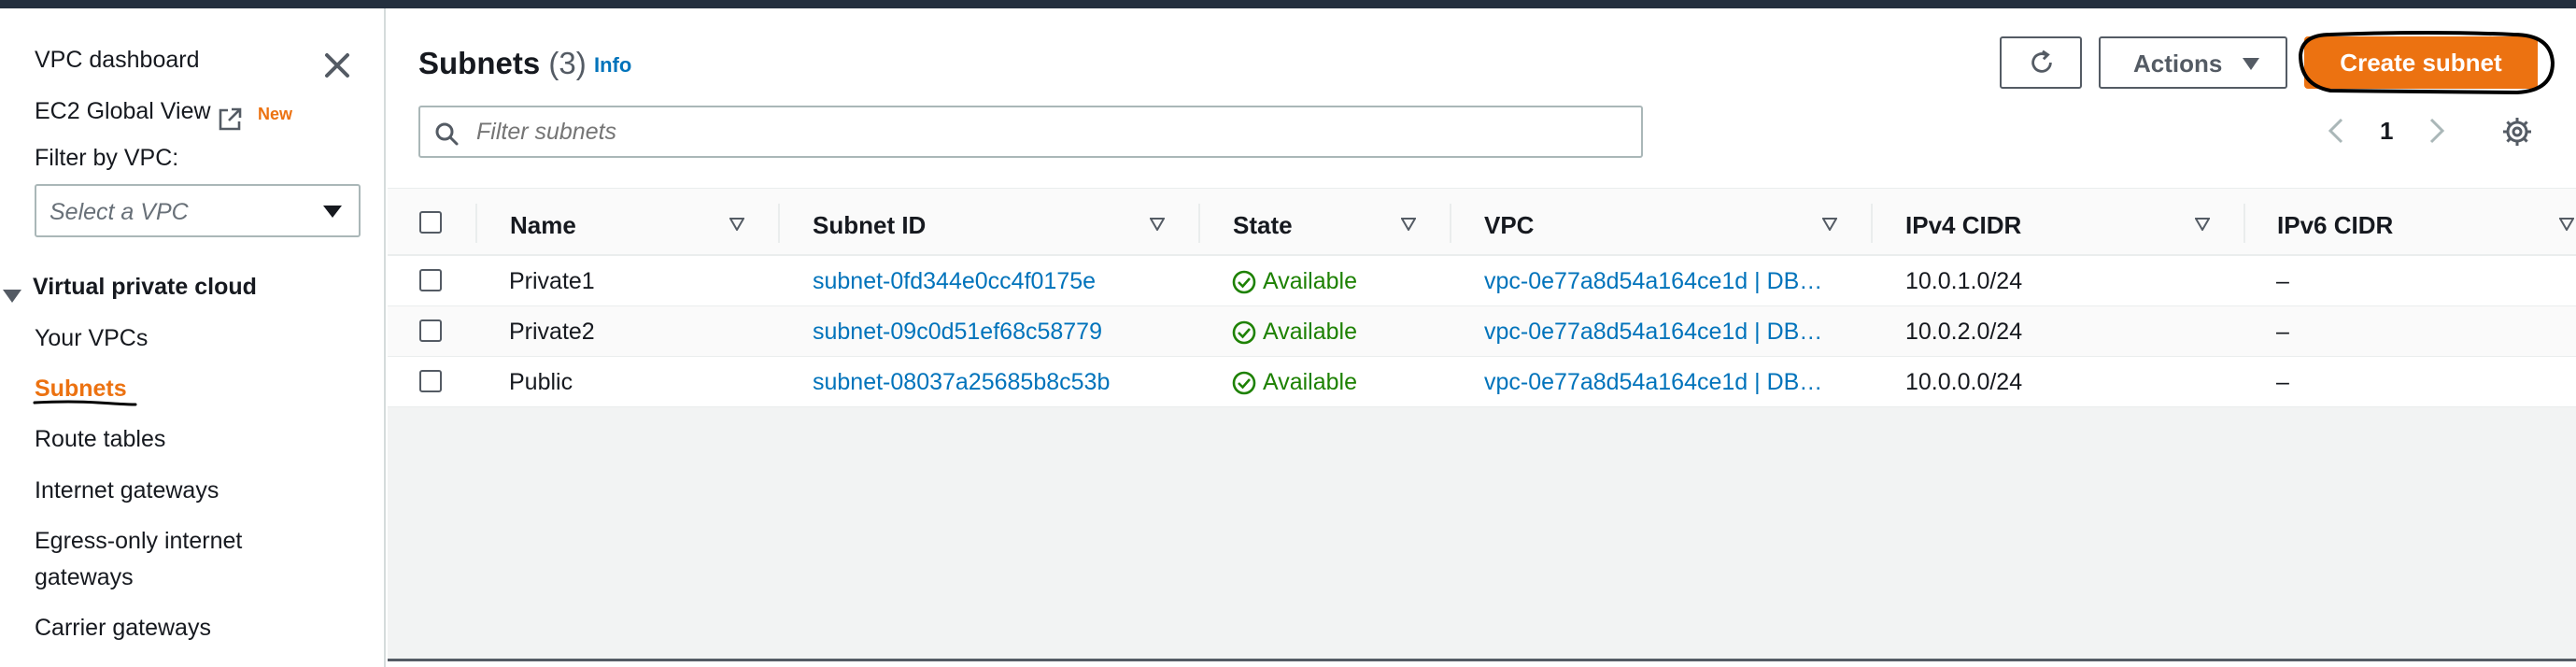 This screenshot has height=667, width=2576. What do you see at coordinates (85, 403) in the screenshot?
I see `hand-drawn-underline` at bounding box center [85, 403].